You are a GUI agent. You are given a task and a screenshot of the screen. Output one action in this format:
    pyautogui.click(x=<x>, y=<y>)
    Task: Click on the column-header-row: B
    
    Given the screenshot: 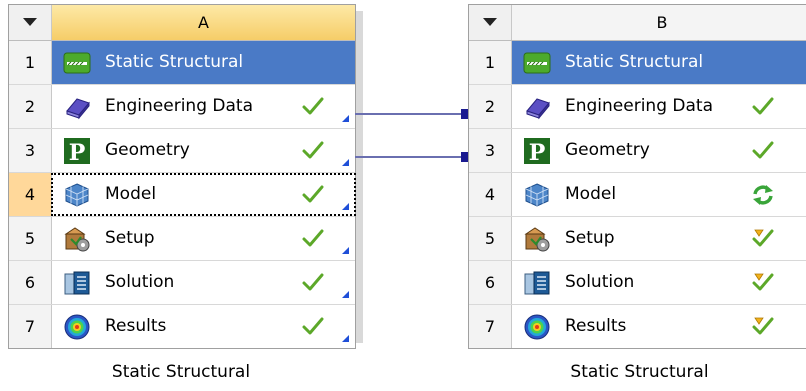 What is the action you would take?
    pyautogui.click(x=637, y=23)
    